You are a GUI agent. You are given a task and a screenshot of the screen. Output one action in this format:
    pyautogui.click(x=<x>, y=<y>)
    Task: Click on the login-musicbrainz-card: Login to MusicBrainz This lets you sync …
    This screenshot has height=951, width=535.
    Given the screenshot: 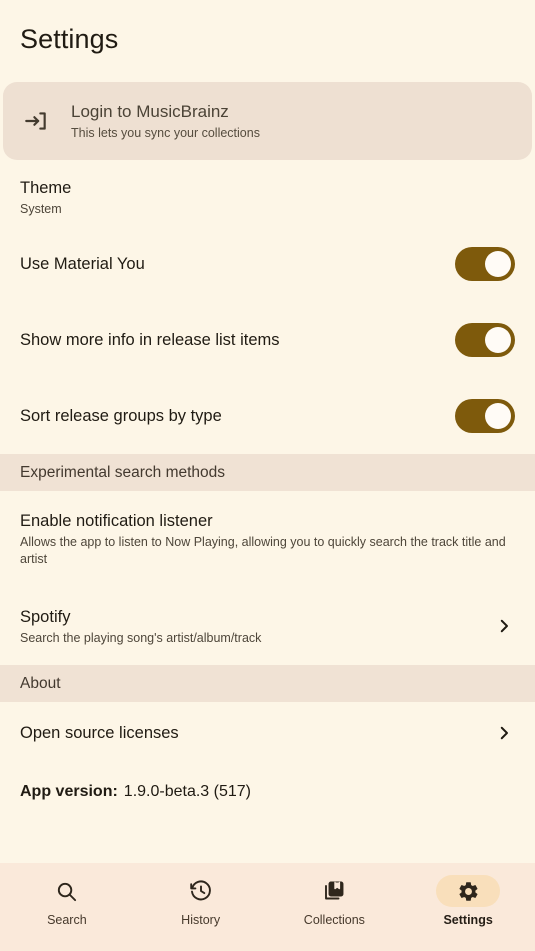 What is the action you would take?
    pyautogui.click(x=267, y=121)
    